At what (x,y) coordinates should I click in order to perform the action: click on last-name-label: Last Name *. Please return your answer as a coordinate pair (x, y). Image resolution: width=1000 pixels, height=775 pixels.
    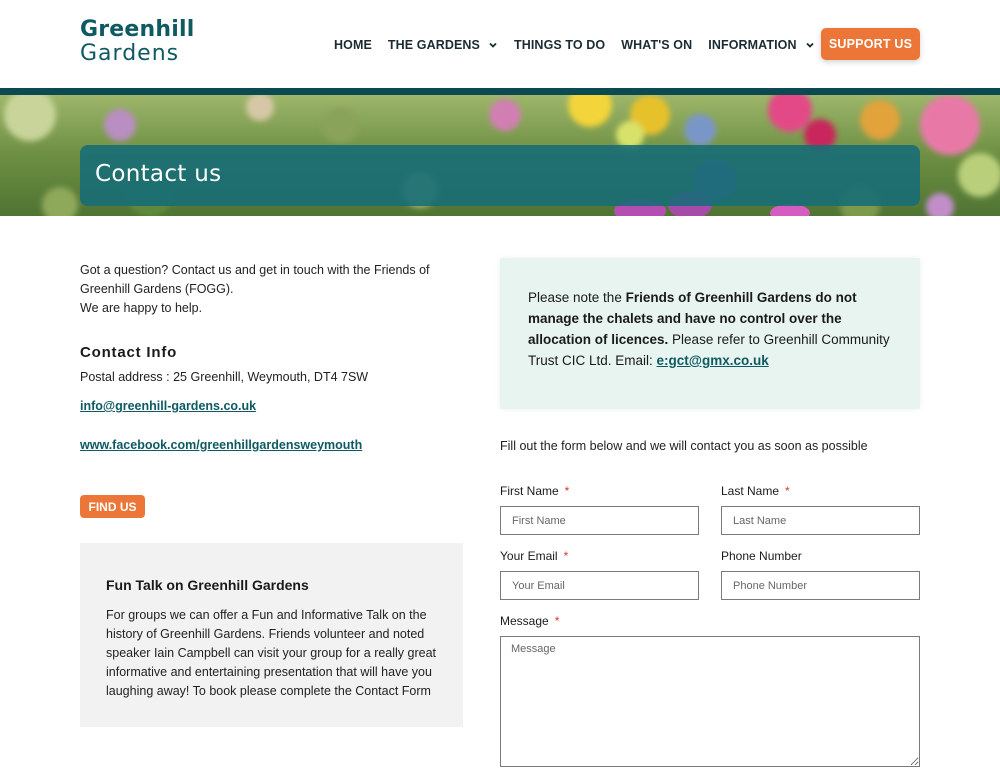
    Looking at the image, I should click on (755, 491).